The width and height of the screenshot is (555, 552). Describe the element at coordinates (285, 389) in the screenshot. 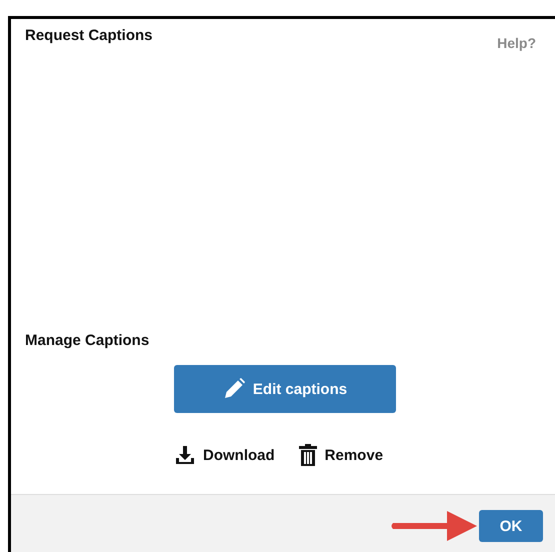

I see `edit-captions-button: Edit captions` at that location.